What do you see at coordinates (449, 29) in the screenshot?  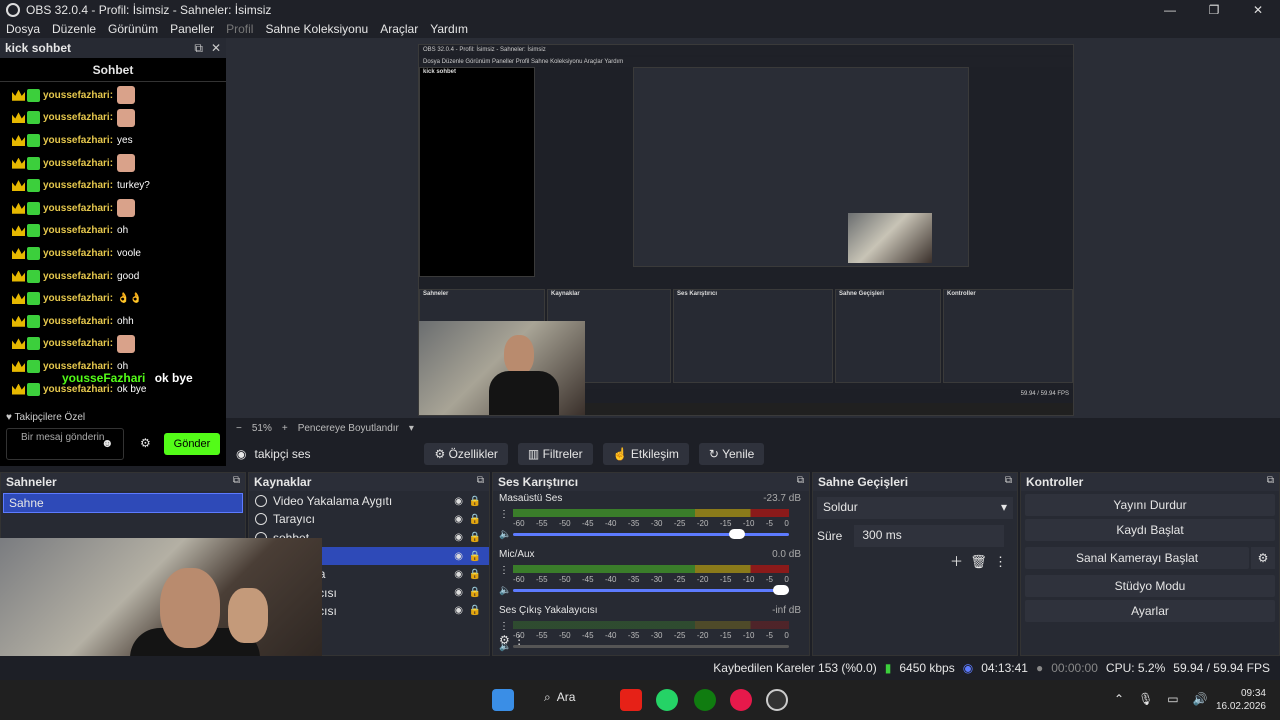 I see `menu-help: Yardım` at bounding box center [449, 29].